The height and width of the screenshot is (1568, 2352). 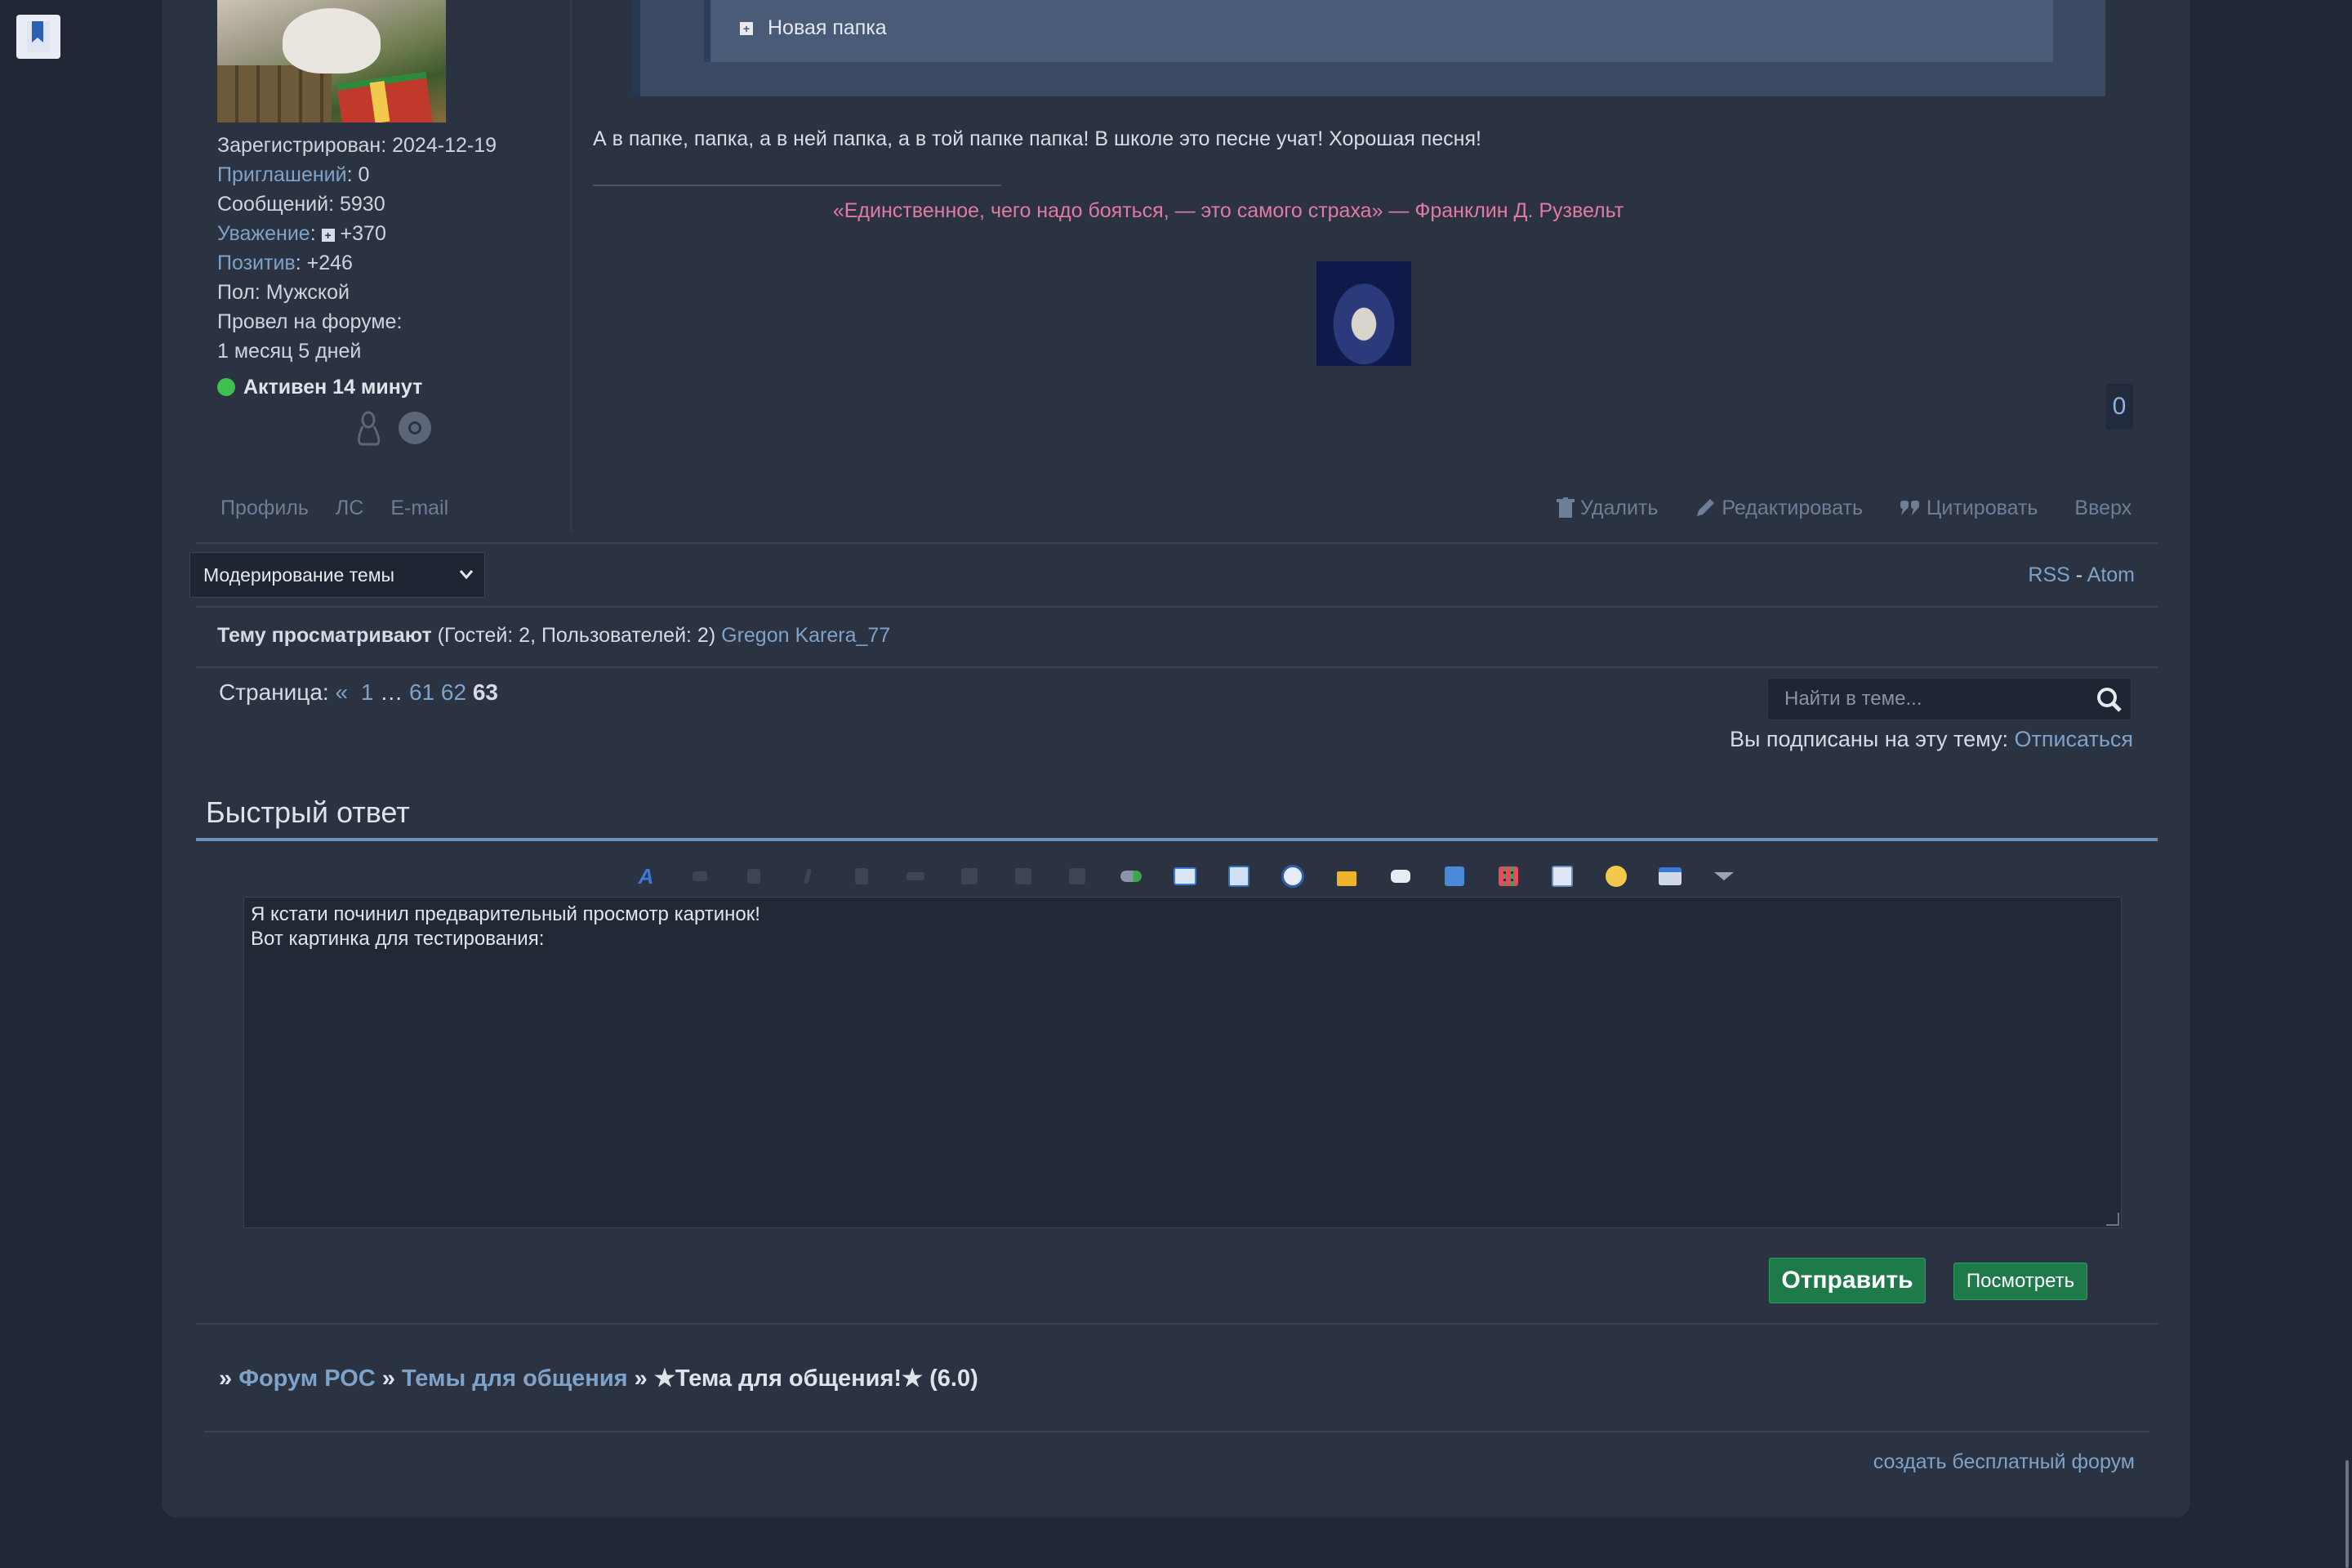 I want to click on subscription-status: Вы подписаны на эту тему: Отписаться, so click(x=1931, y=739).